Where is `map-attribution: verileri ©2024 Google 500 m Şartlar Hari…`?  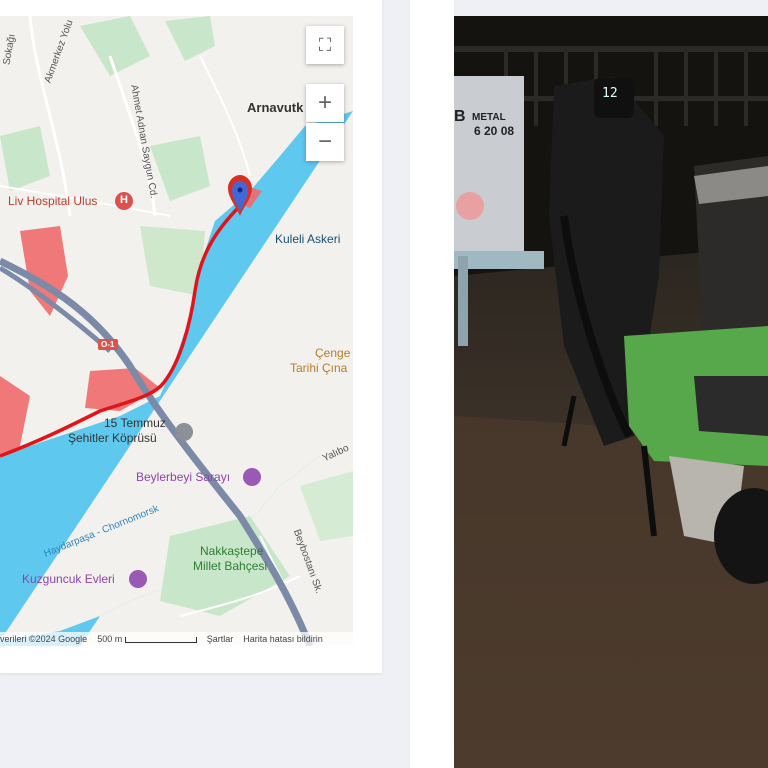 map-attribution: verileri ©2024 Google 500 m Şartlar Hari… is located at coordinates (176, 639).